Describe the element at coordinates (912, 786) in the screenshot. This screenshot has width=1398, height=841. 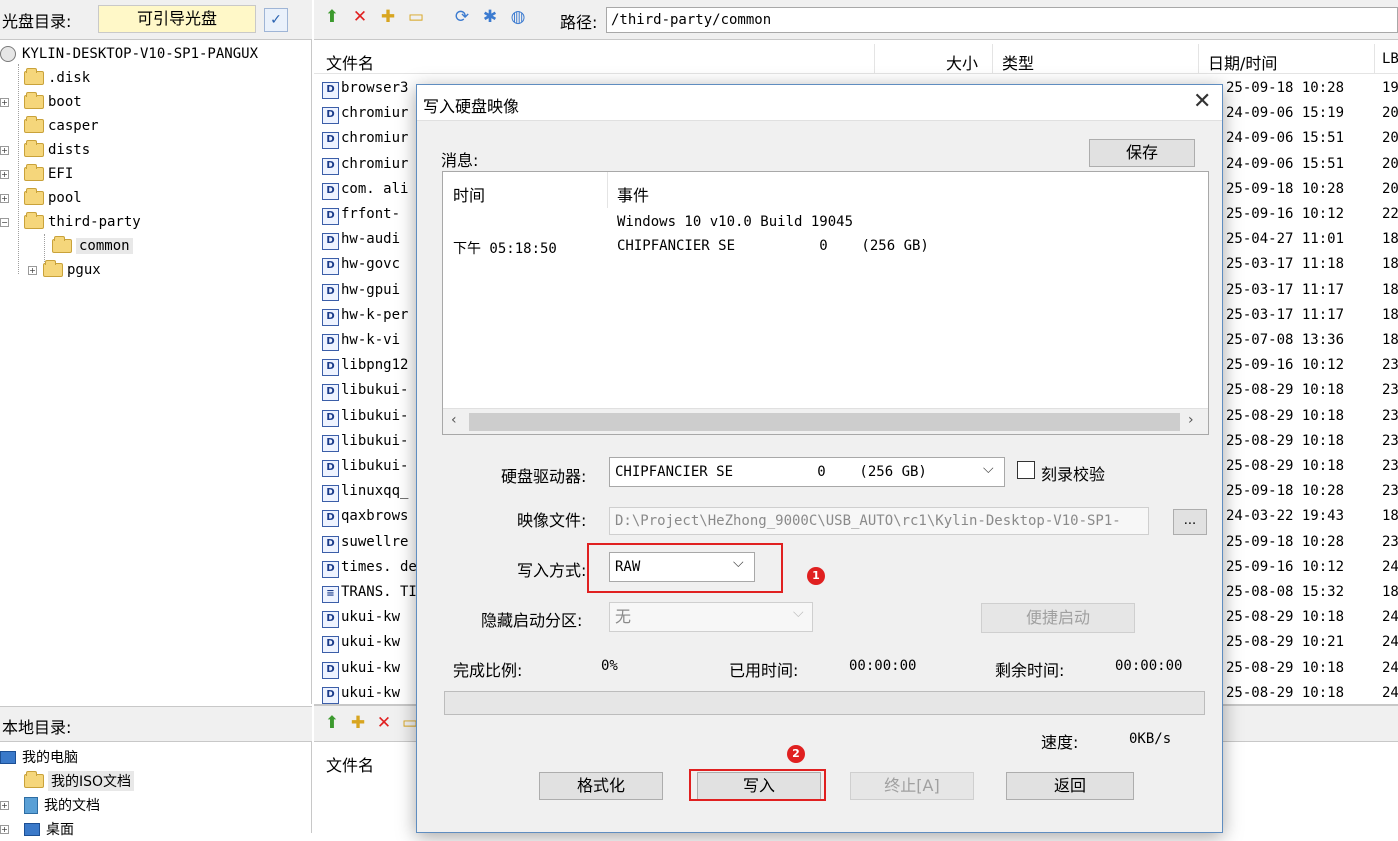
I see `stop-button: 终止[A]` at that location.